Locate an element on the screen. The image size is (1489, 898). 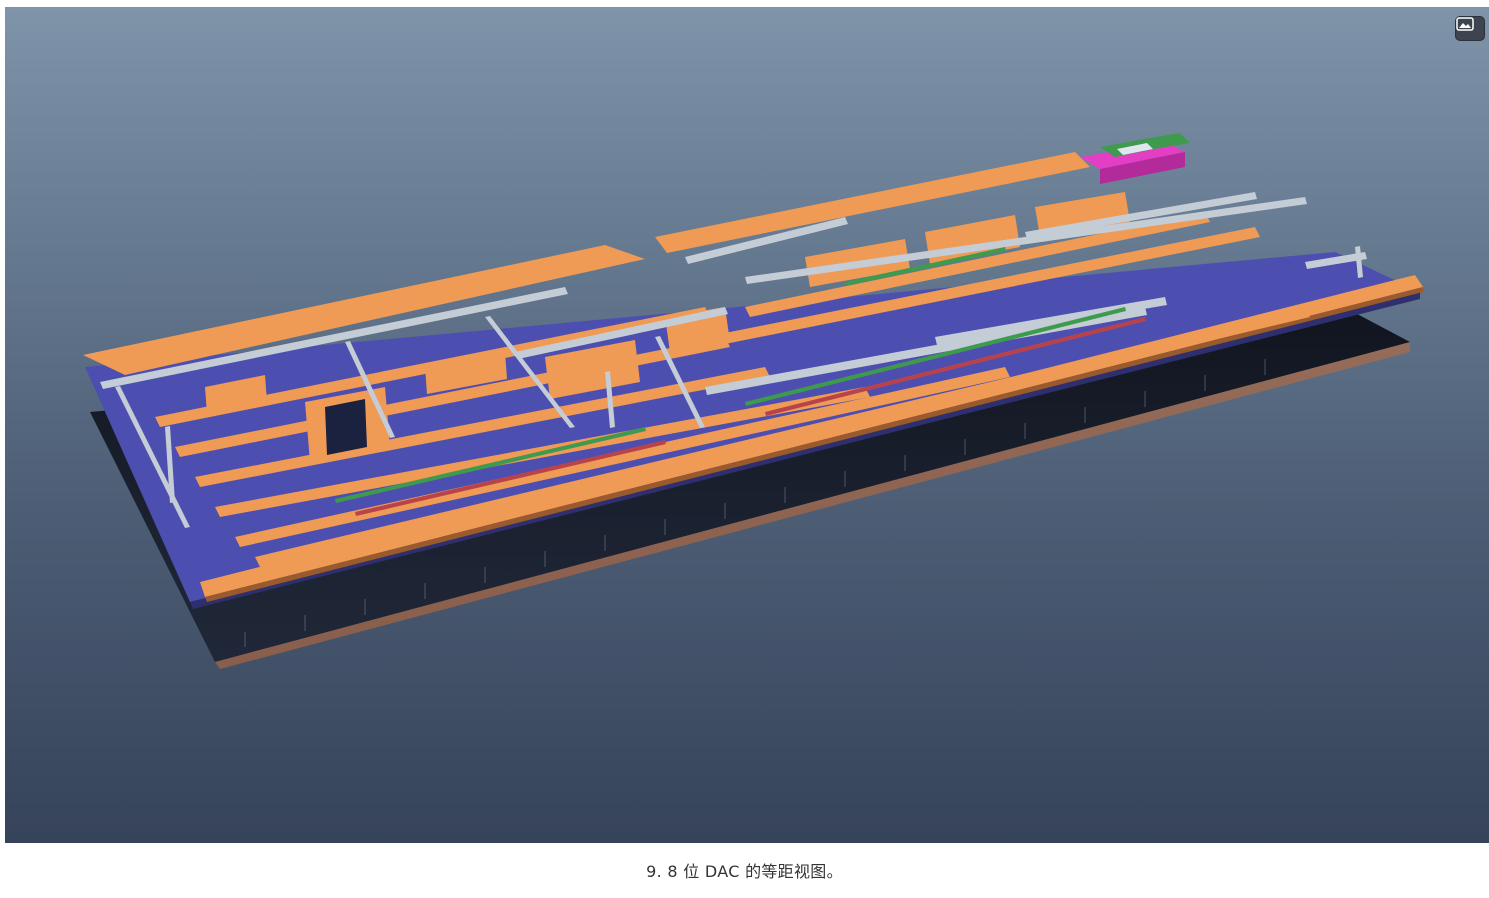
figure-caption: 9. 8 位 DAC 的等距视图。 is located at coordinates (744, 871).